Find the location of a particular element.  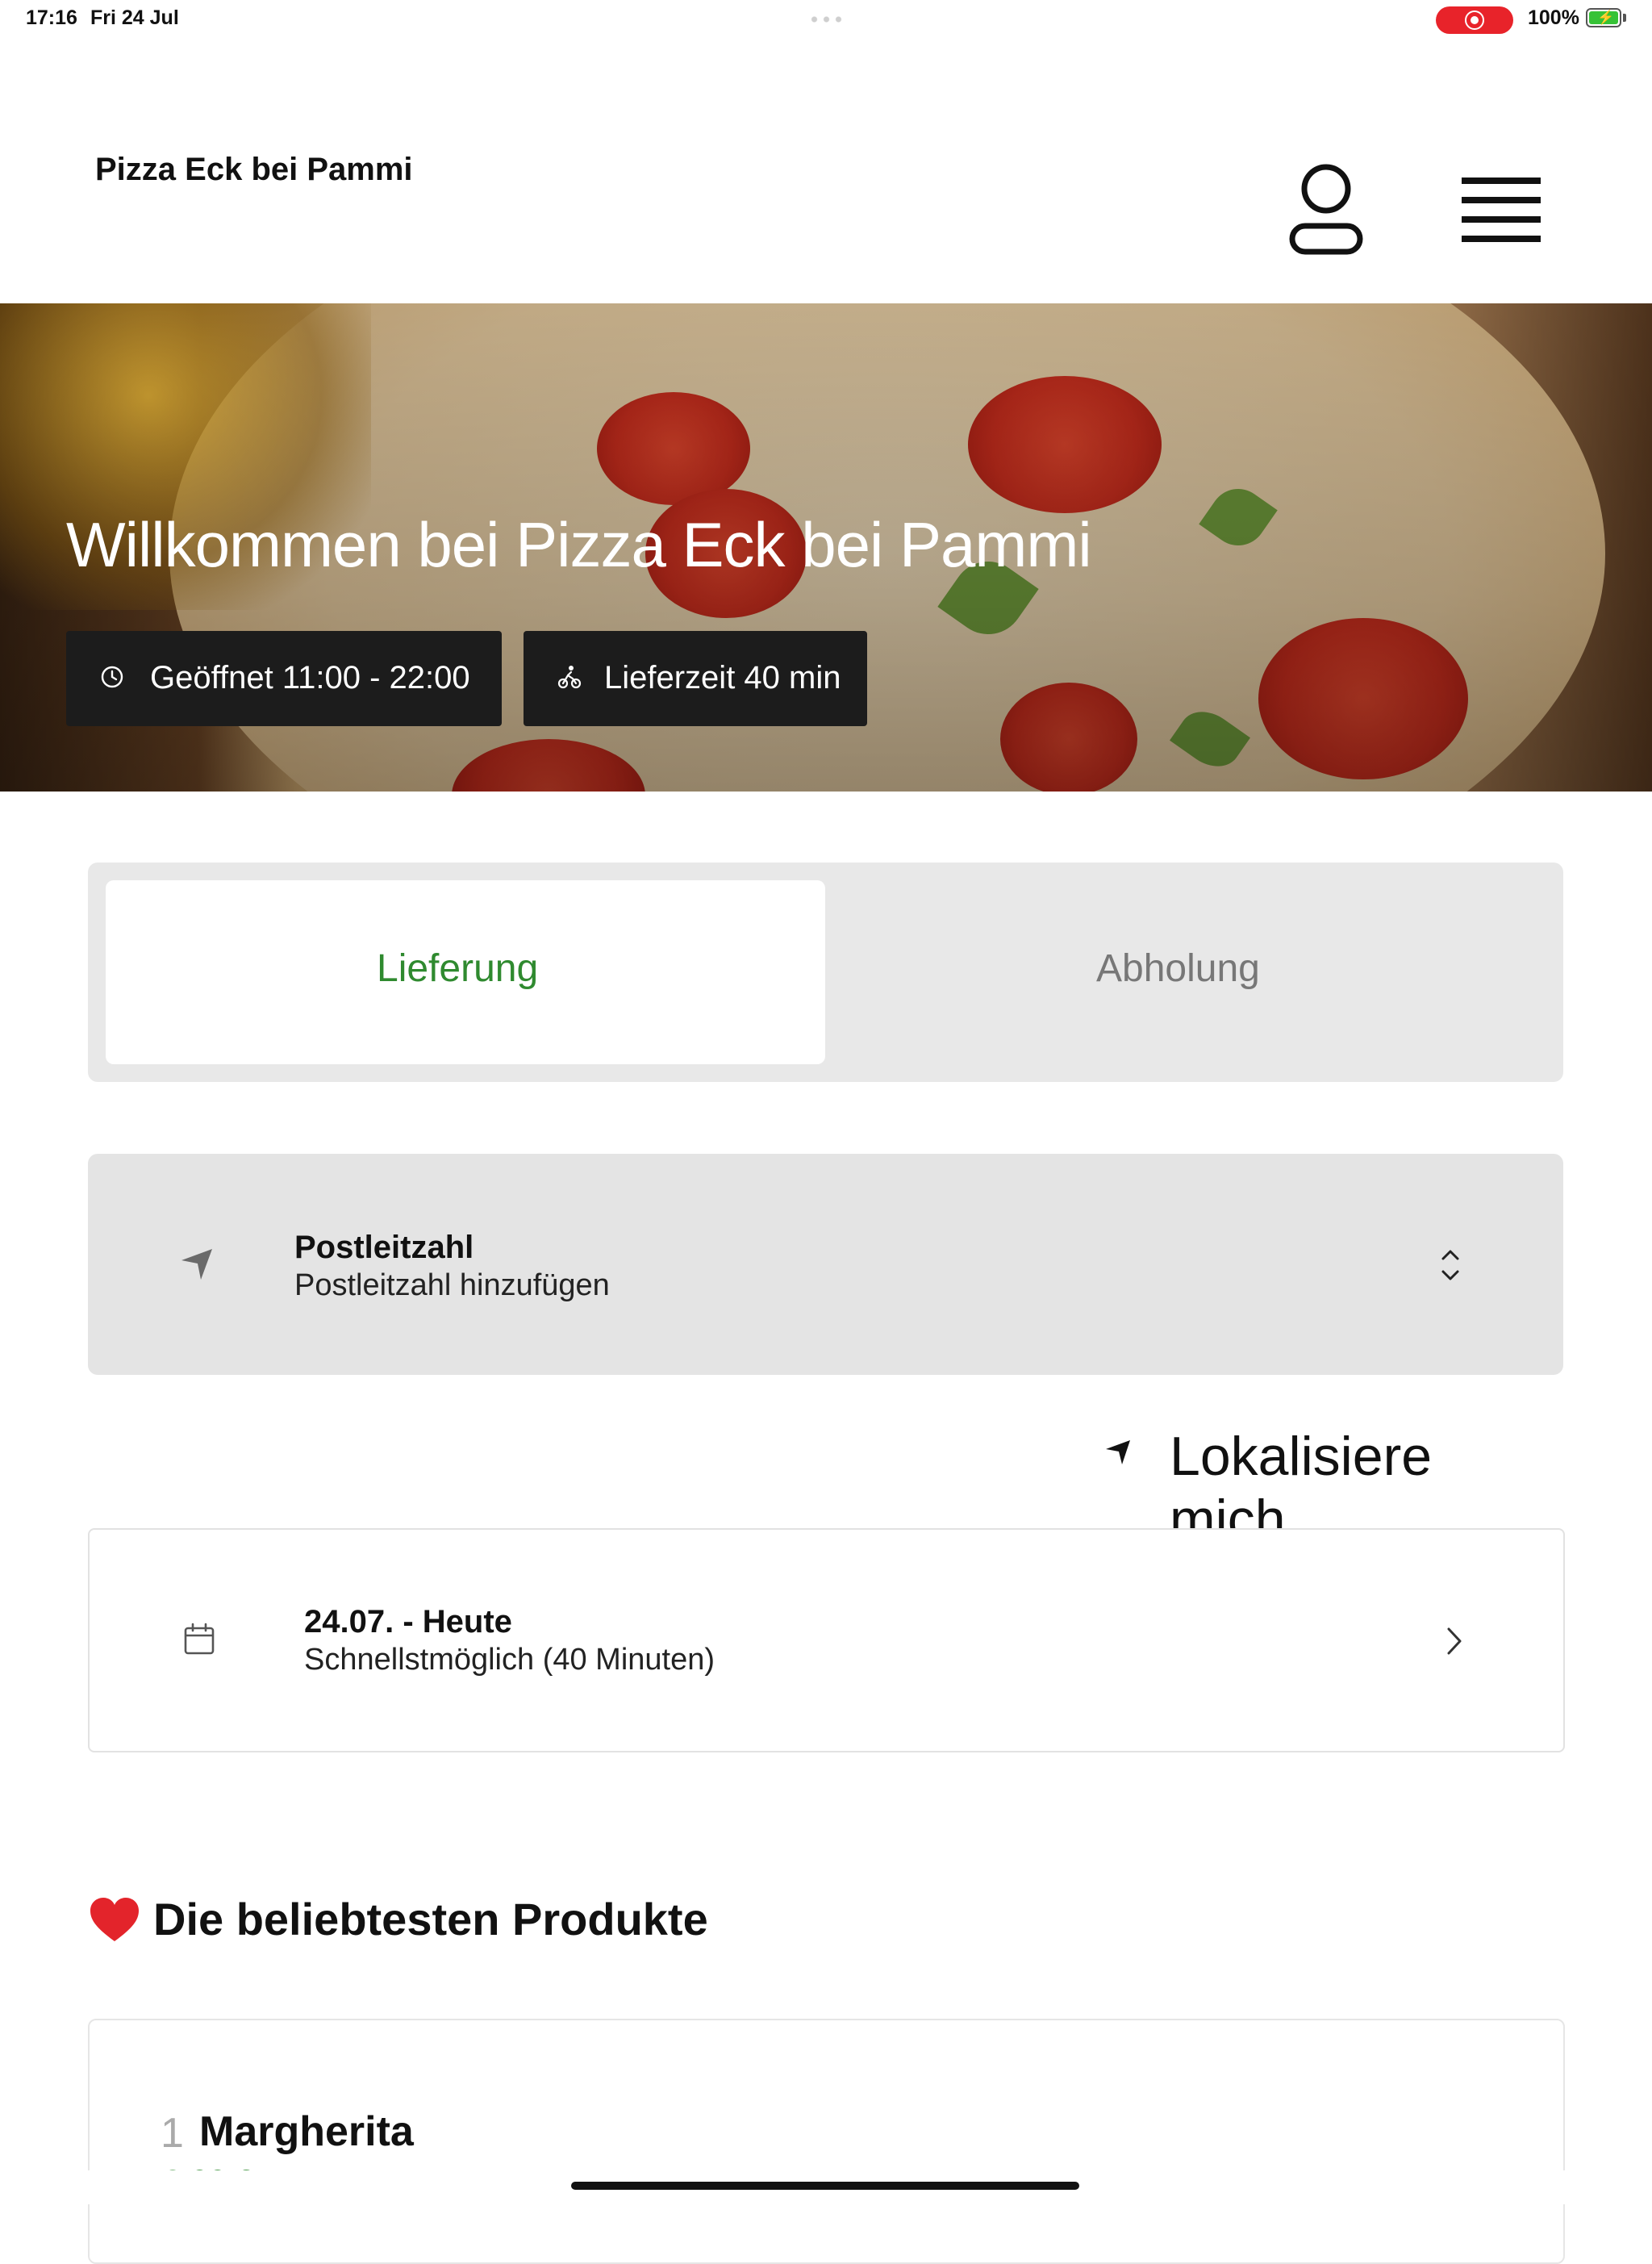

status-date: Fri 24 Jul is located at coordinates (134, 17).